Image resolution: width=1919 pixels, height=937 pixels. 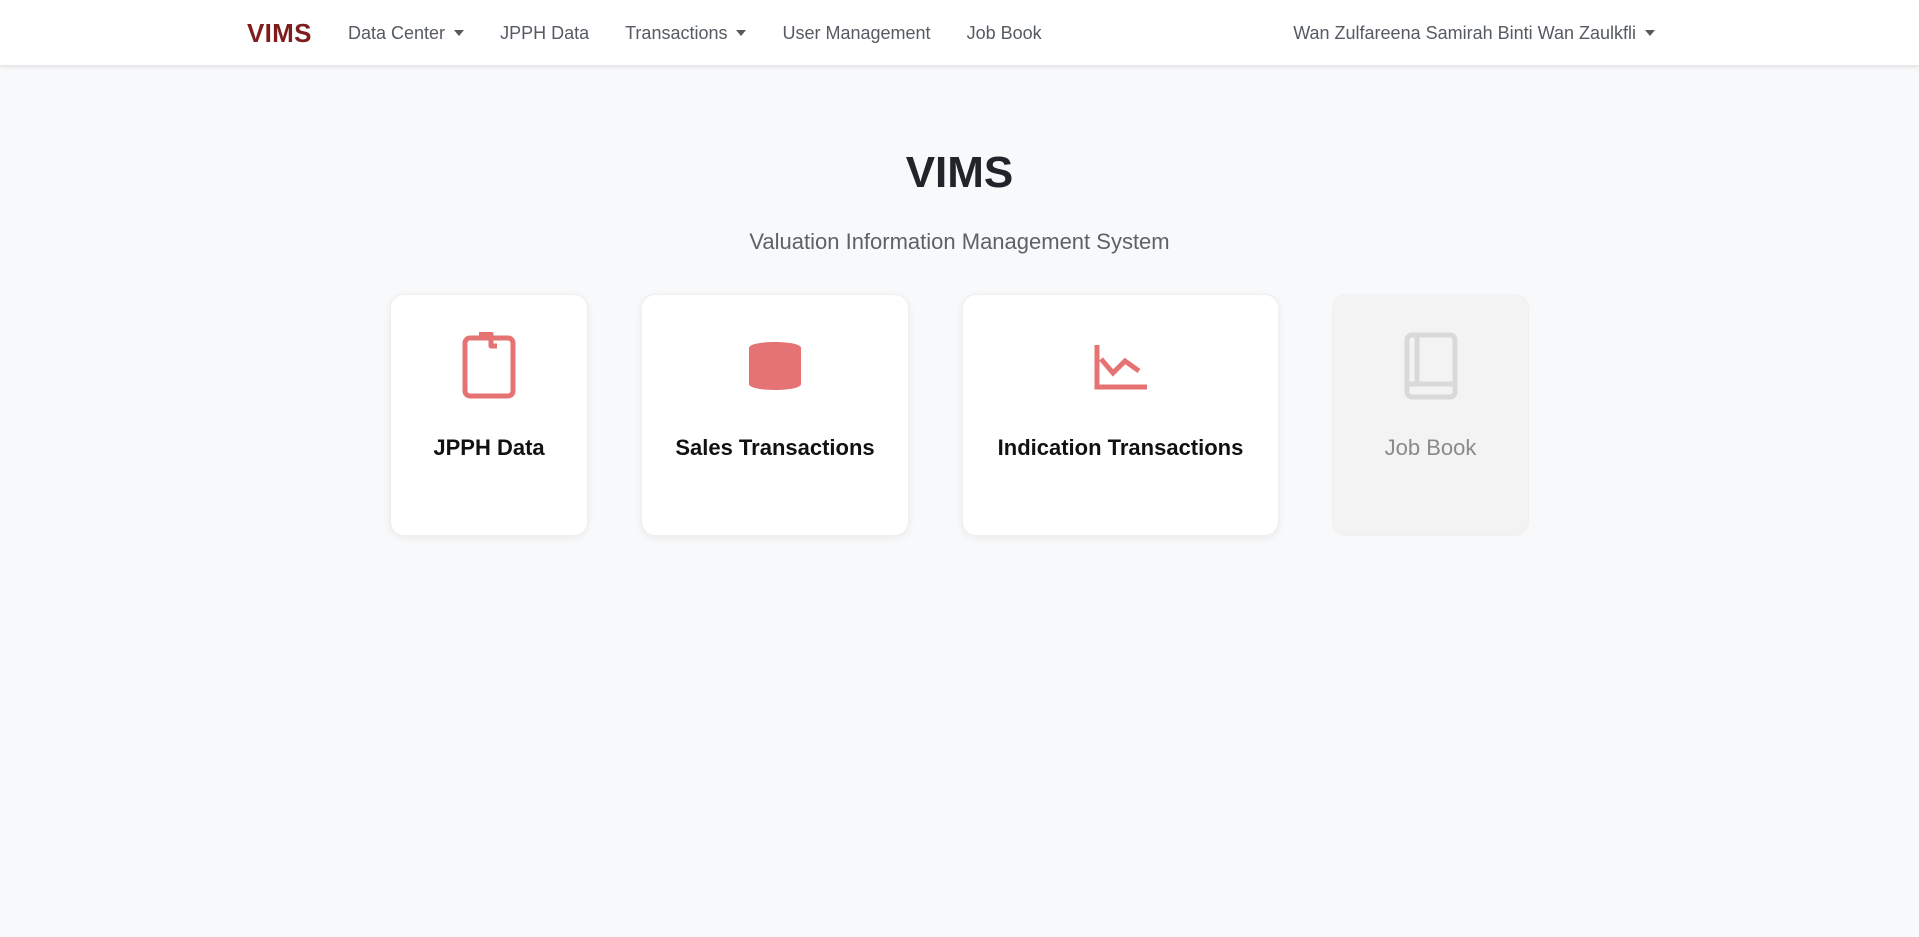 I want to click on card-indication-transactions: Indication Transactions, so click(x=1120, y=415).